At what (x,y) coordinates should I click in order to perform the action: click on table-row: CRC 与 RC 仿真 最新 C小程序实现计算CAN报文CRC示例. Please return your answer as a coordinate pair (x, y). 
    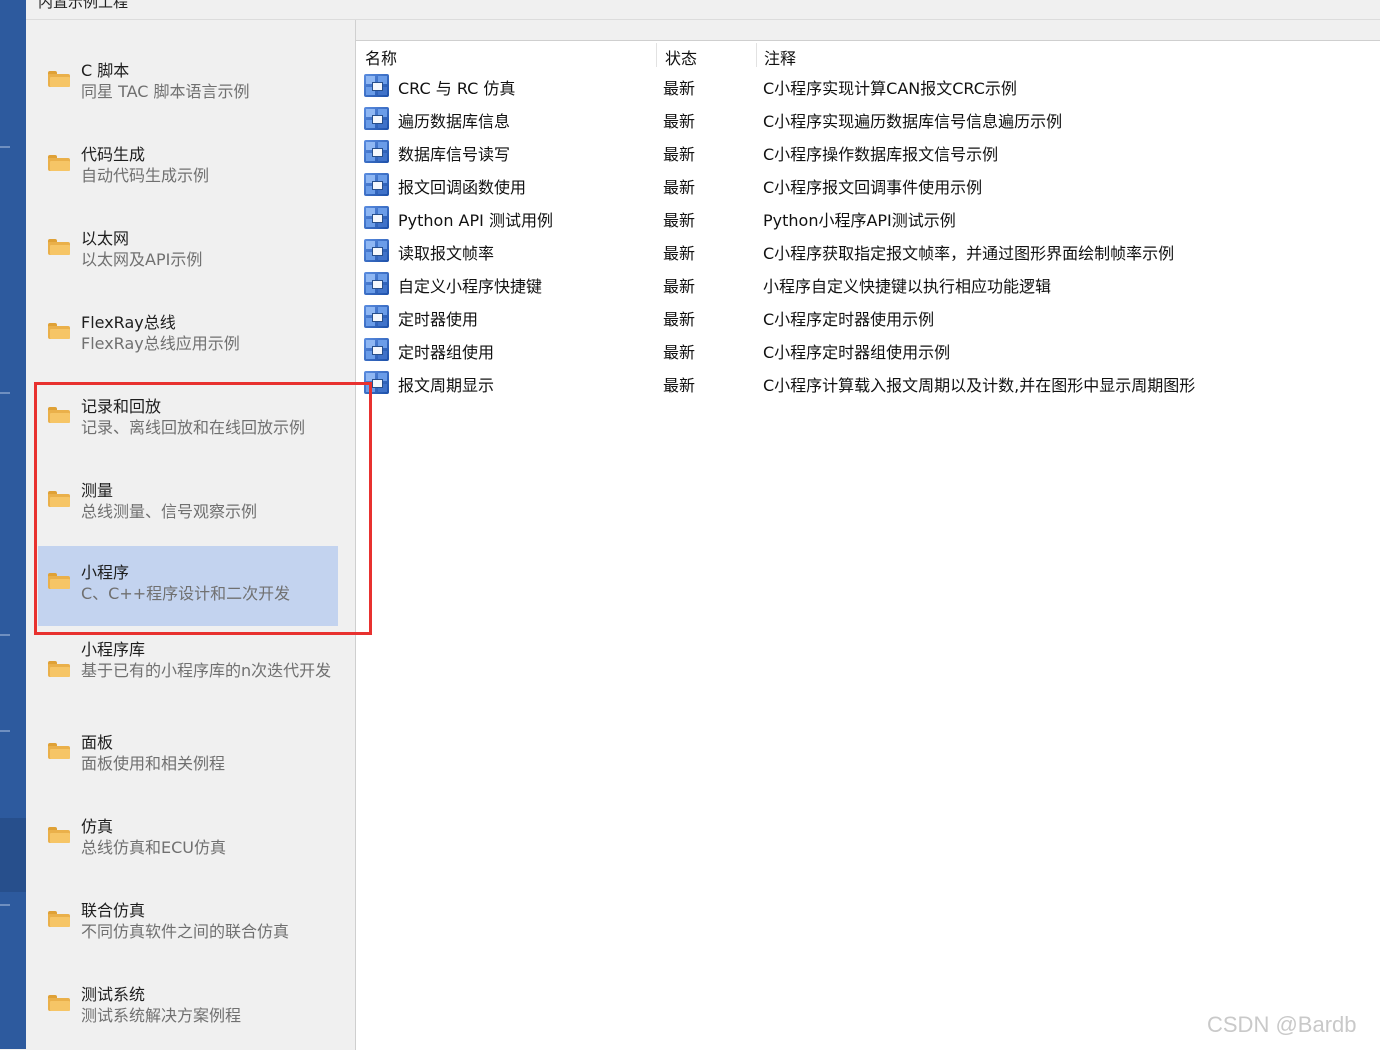
    Looking at the image, I should click on (868, 85).